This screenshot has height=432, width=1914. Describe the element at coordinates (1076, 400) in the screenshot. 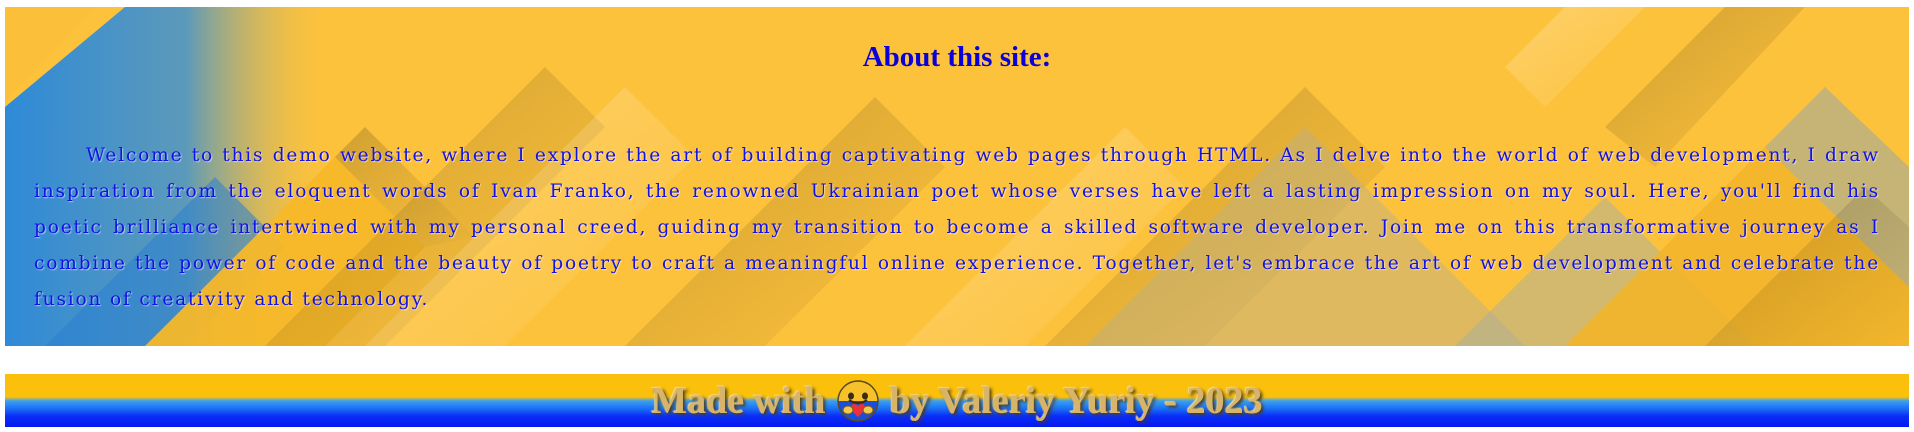

I see `footer-suffix: by Valeriy Yuriy - 2023` at that location.